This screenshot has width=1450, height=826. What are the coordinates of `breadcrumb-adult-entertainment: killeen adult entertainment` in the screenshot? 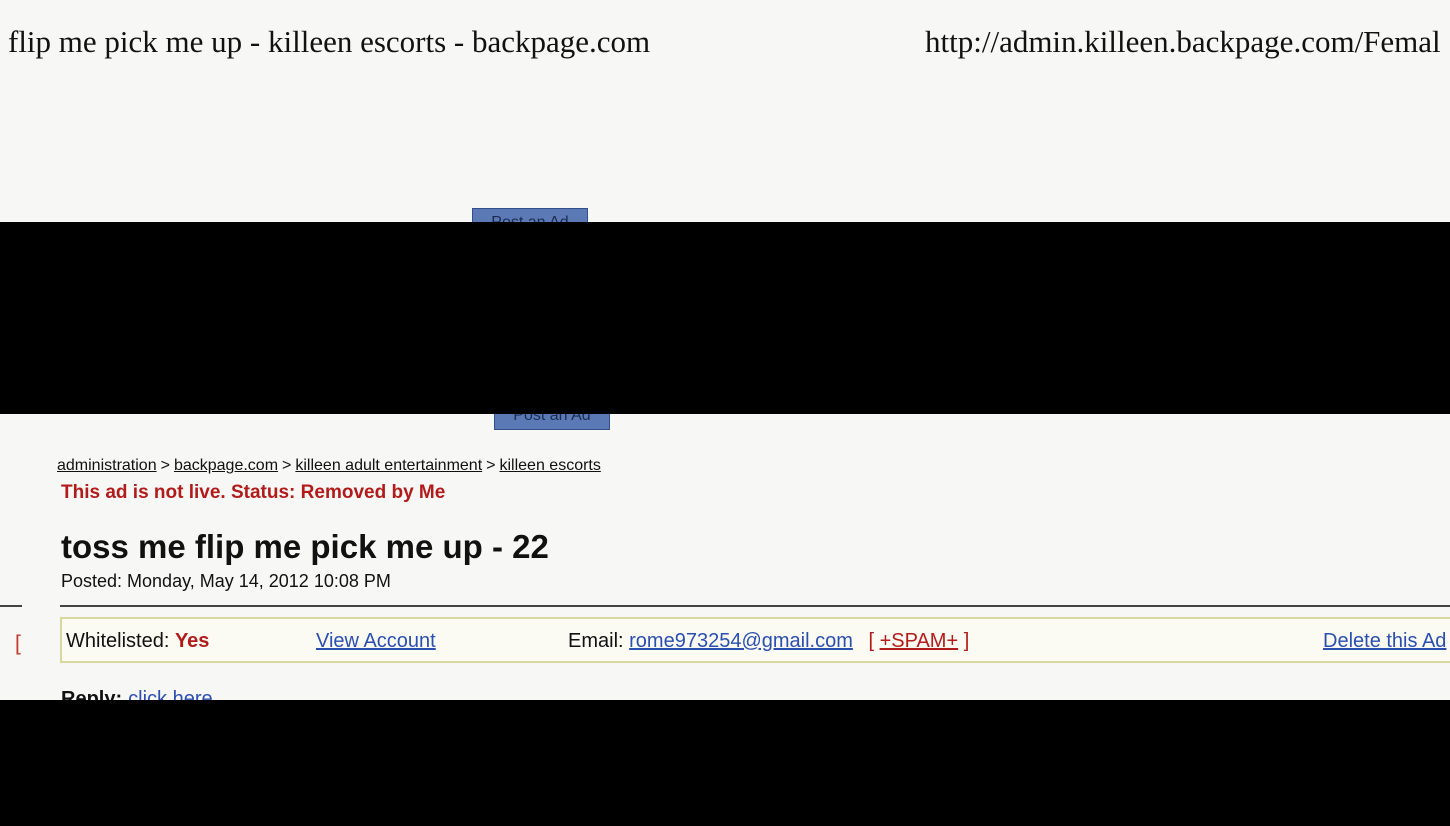 It's located at (388, 465).